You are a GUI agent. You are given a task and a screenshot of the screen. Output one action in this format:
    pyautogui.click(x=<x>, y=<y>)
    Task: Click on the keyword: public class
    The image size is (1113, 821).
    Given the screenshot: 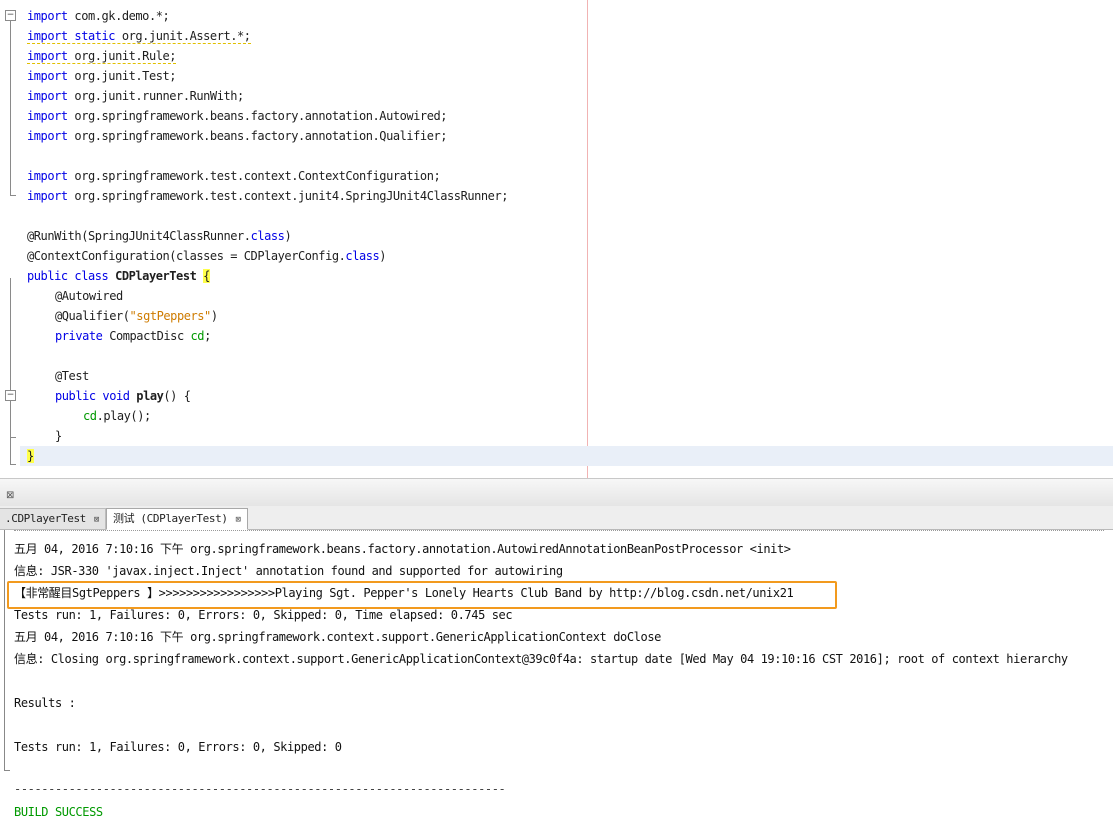 What is the action you would take?
    pyautogui.click(x=68, y=276)
    